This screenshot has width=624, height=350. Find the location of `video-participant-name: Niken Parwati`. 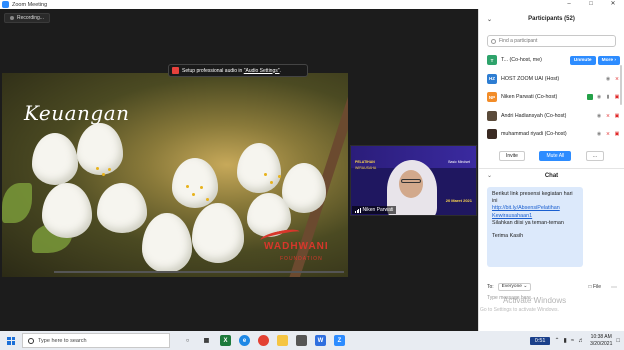

video-participant-name: Niken Parwati is located at coordinates (378, 210).